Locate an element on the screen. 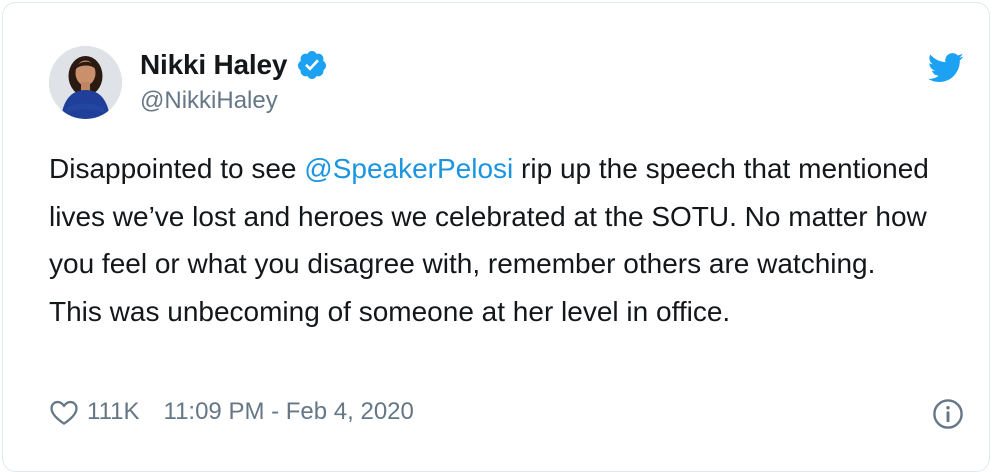  author-name: Nikki Haley is located at coordinates (213, 65).